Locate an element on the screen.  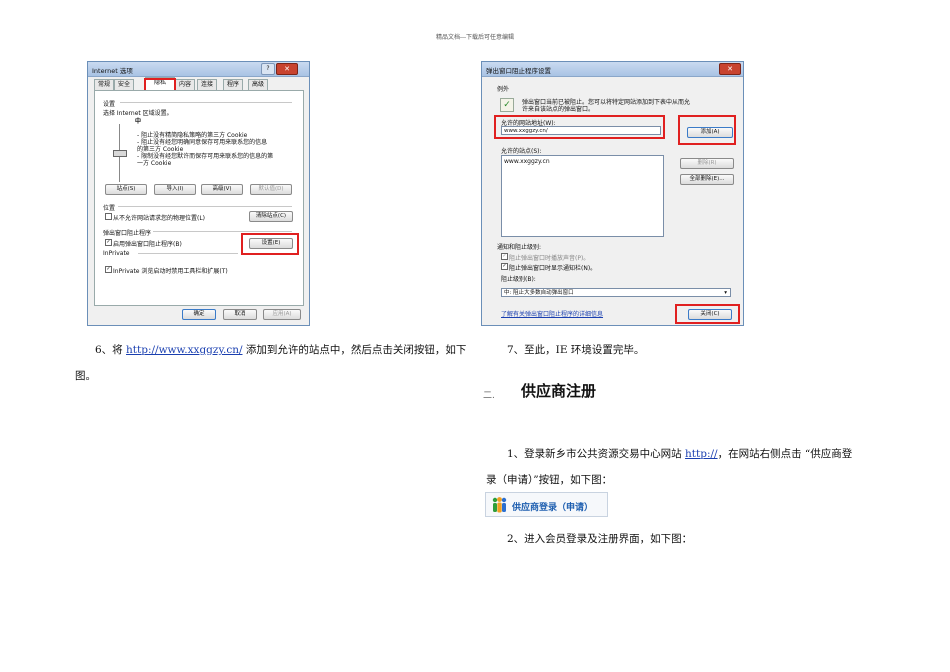
advanced-button: 高级(V) is located at coordinates (222, 189).